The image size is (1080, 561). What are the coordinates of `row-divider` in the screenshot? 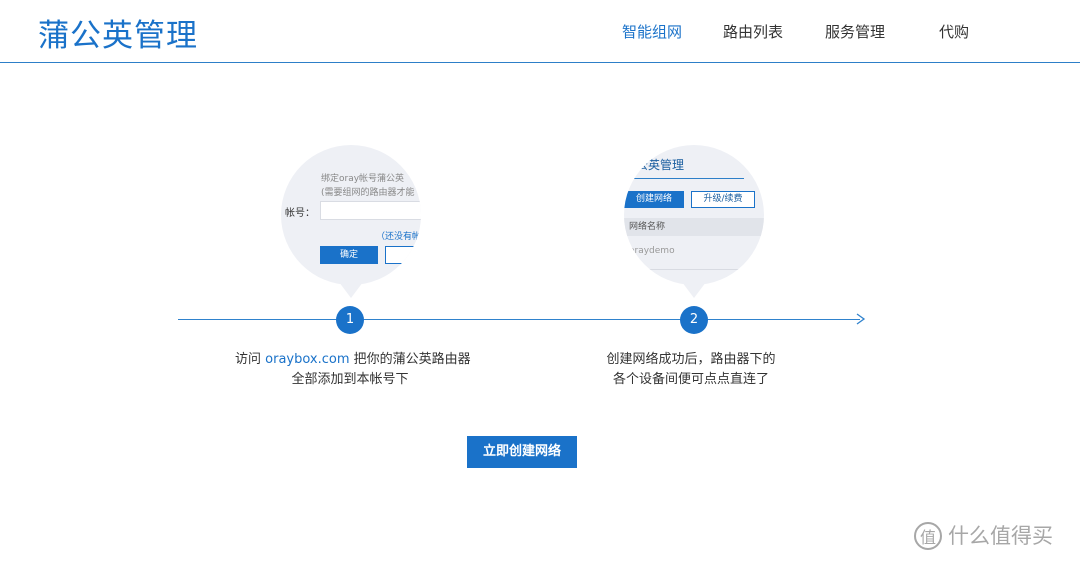 It's located at (694, 269).